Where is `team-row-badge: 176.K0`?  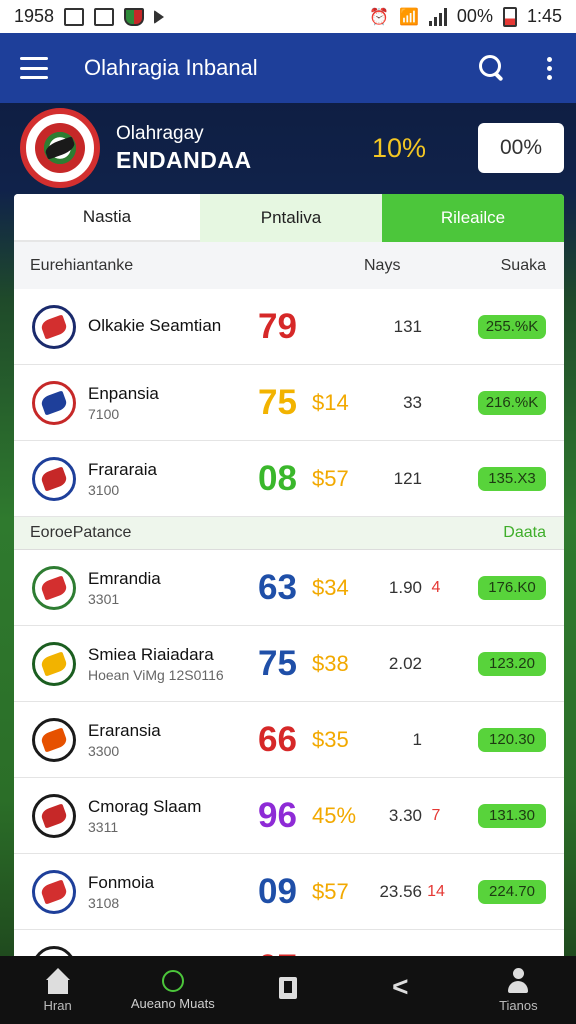
team-row-badge: 176.K0 is located at coordinates (512, 587).